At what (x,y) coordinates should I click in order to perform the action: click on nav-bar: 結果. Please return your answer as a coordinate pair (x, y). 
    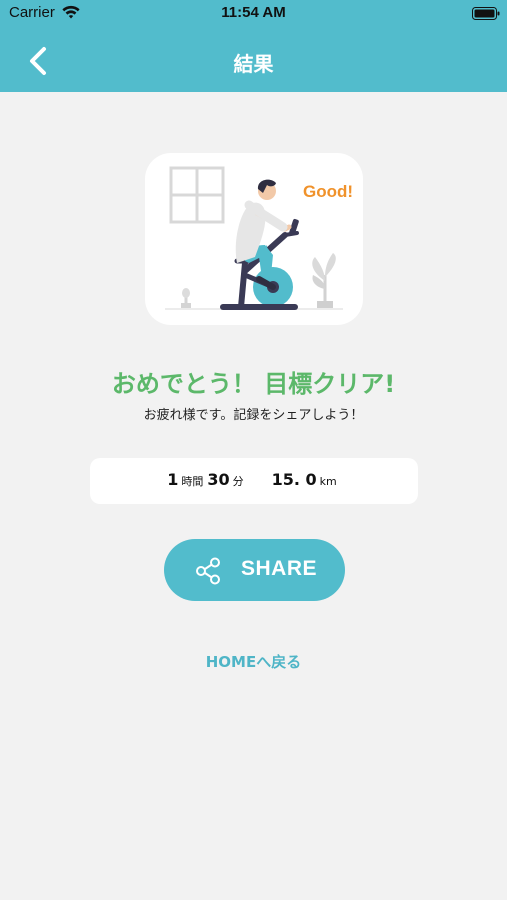
    Looking at the image, I should click on (253, 61).